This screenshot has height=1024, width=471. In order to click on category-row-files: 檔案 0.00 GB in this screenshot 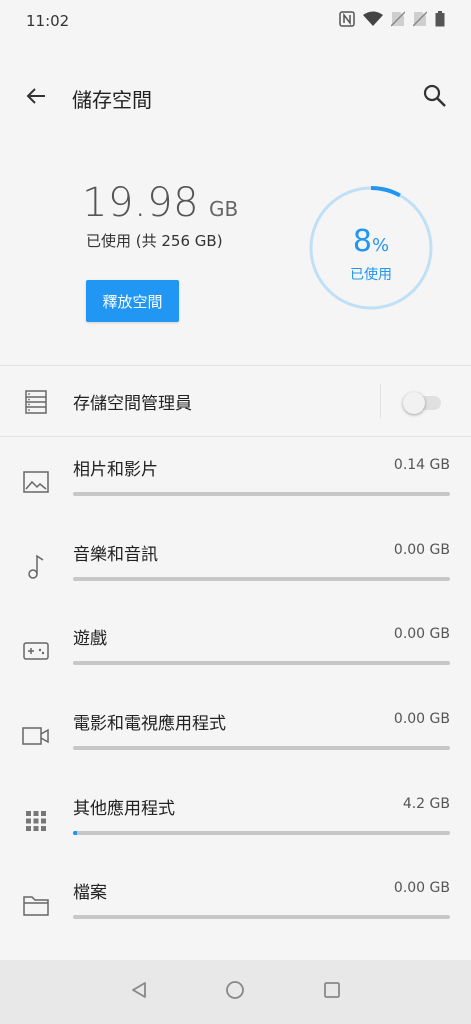, I will do `click(235, 911)`.